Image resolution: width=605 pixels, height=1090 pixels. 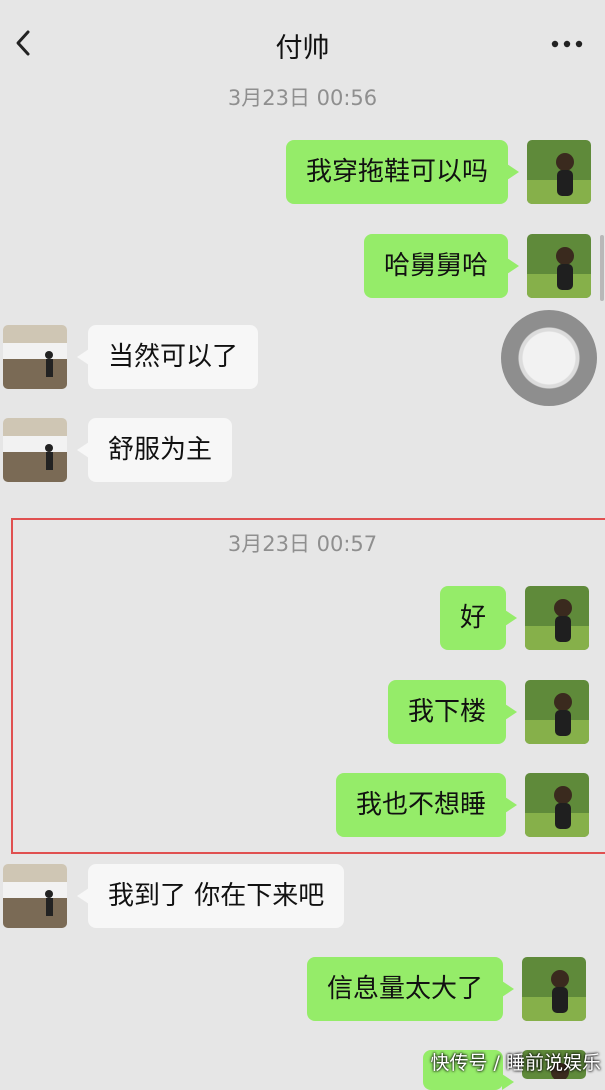 What do you see at coordinates (302, 98) in the screenshot?
I see `timestamp: 3月23日 00:56` at bounding box center [302, 98].